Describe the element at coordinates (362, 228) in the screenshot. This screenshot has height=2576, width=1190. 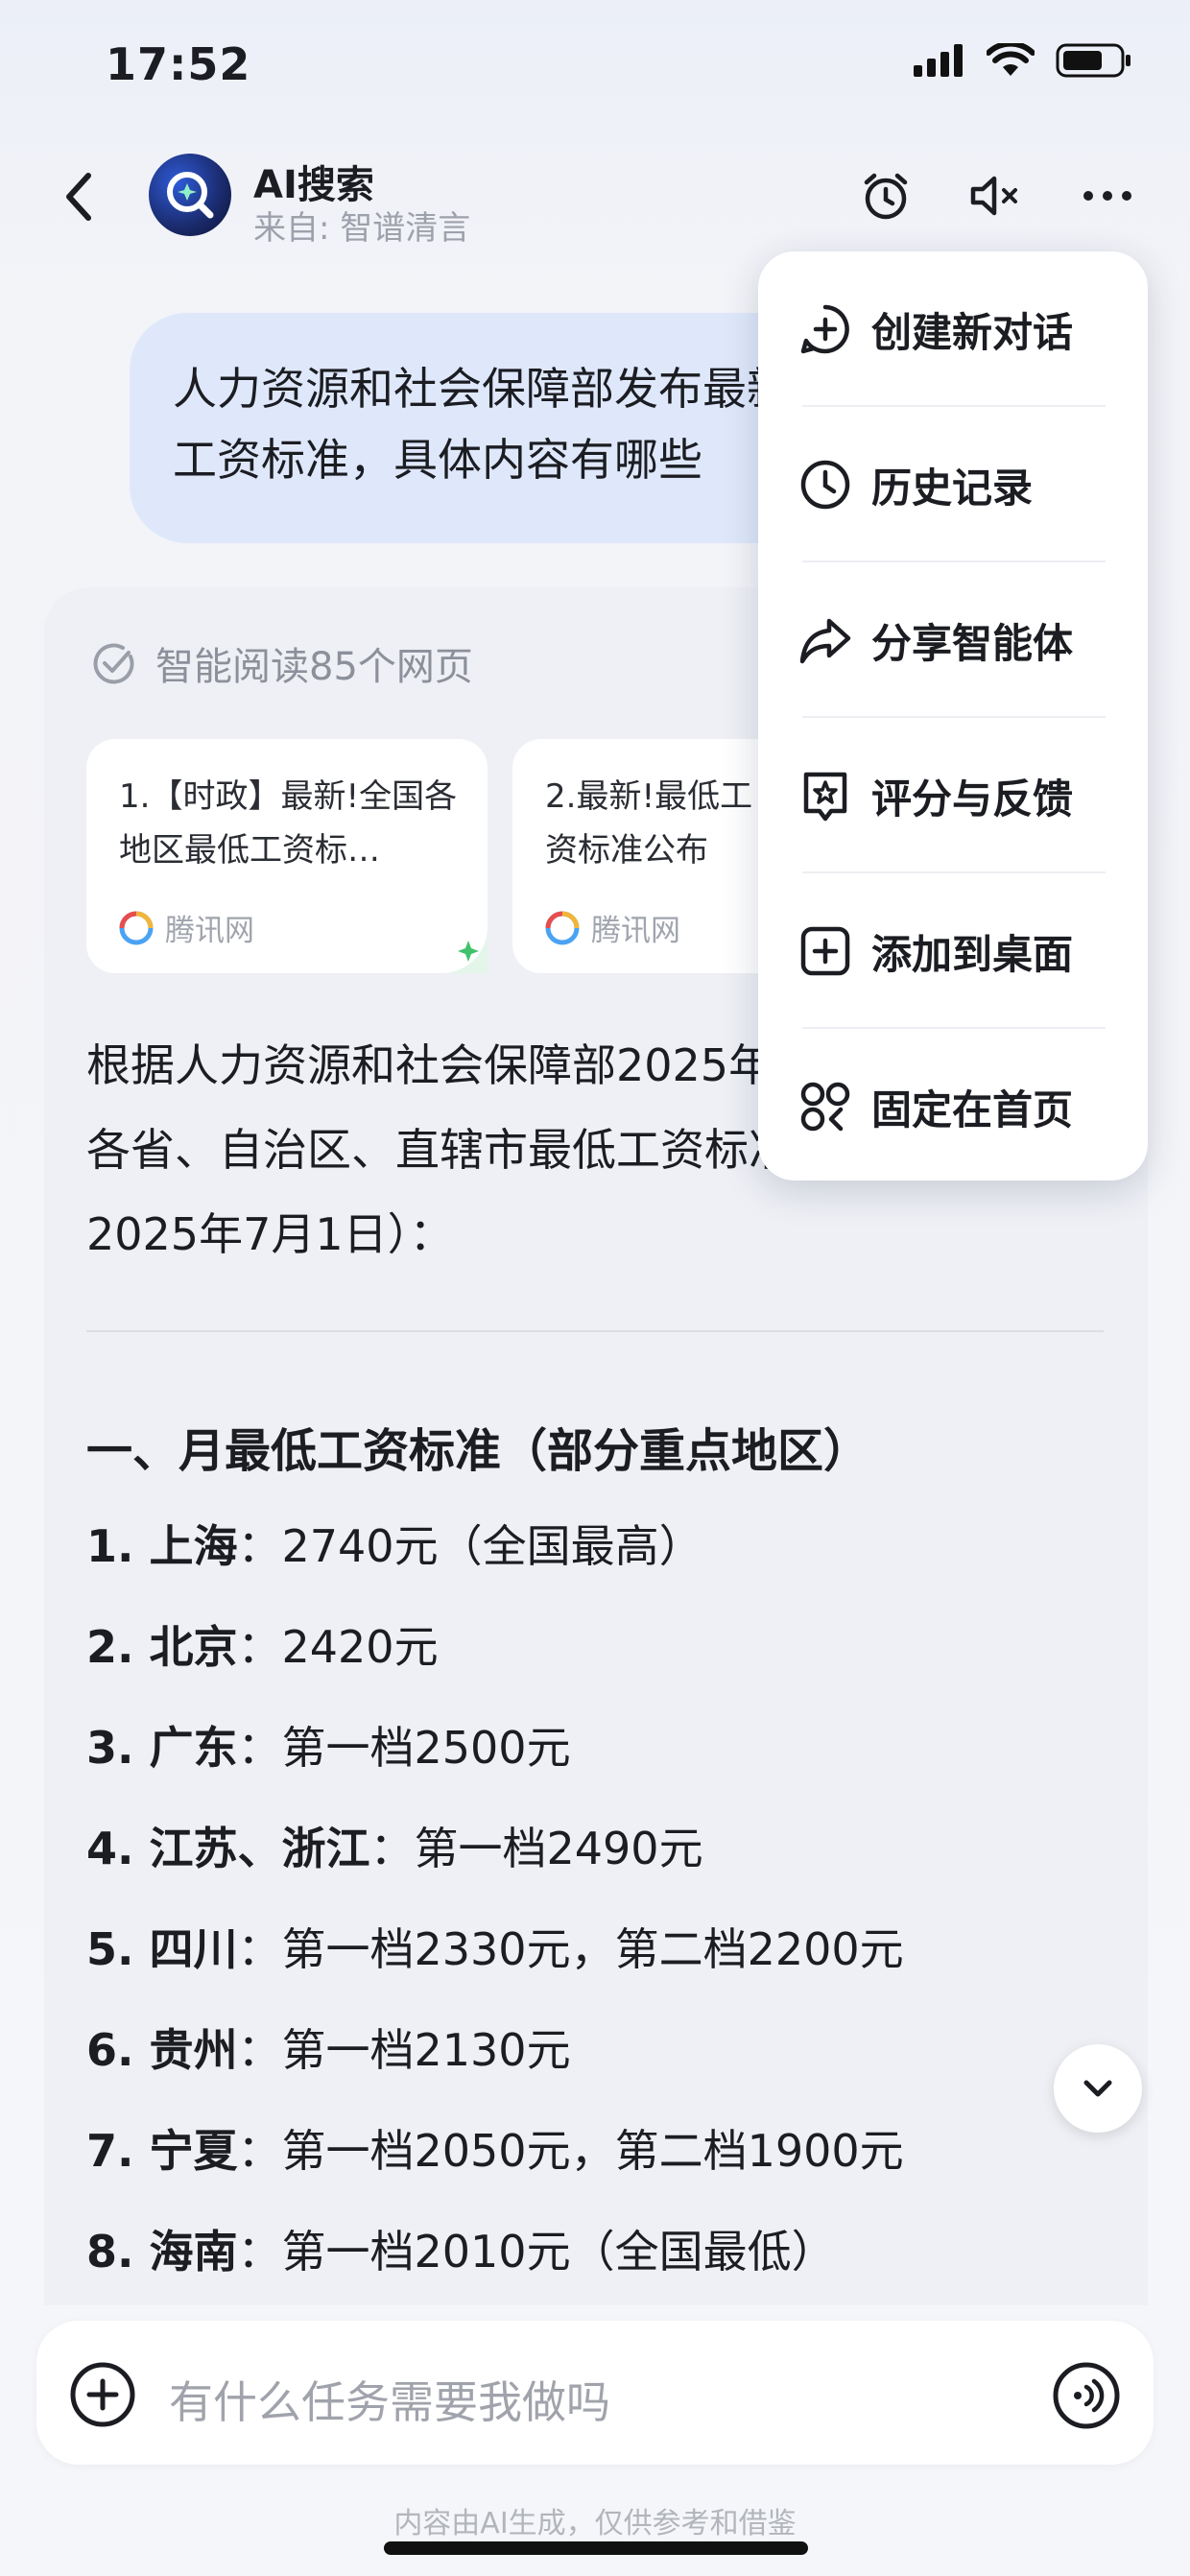
I see `page-subtitle: 来自: 智谱清言` at that location.